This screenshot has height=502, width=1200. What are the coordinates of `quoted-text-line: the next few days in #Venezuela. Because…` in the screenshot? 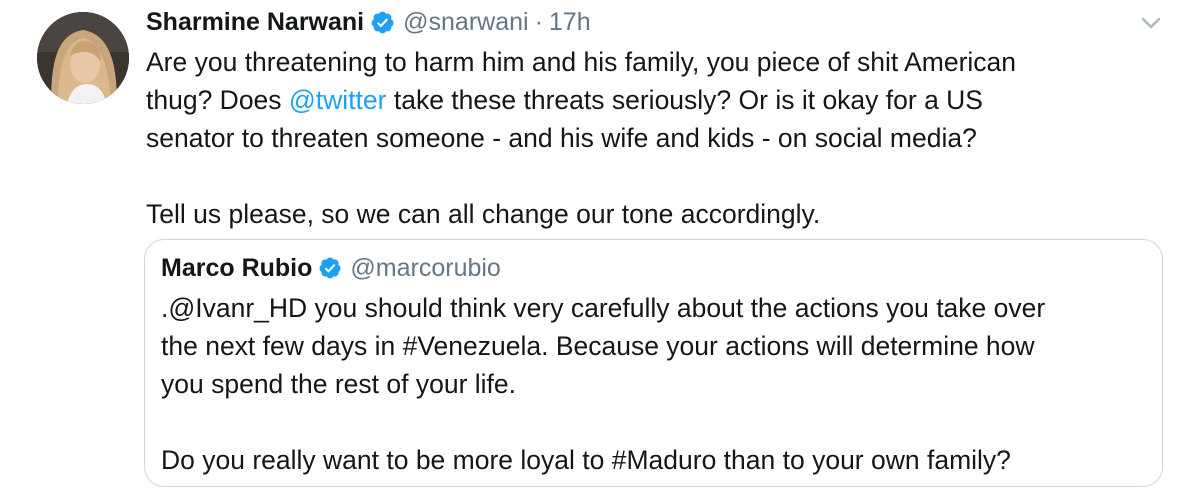 It's located at (598, 346).